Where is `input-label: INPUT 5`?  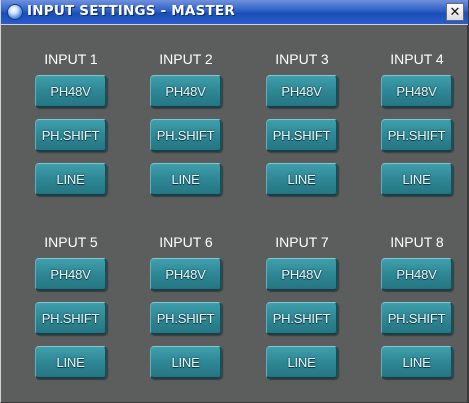
input-label: INPUT 5 is located at coordinates (71, 242).